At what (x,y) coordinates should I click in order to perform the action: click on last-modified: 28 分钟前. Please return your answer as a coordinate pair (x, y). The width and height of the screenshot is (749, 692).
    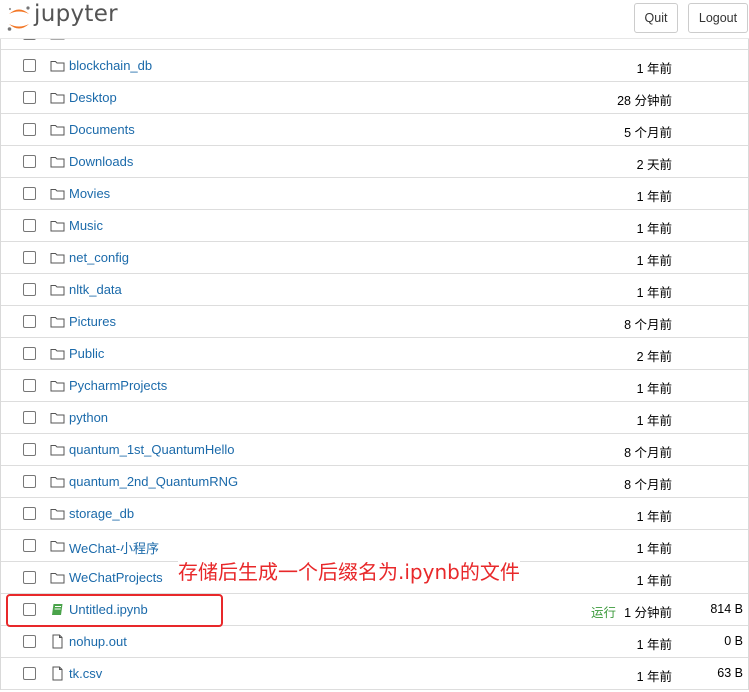
    Looking at the image, I should click on (644, 101).